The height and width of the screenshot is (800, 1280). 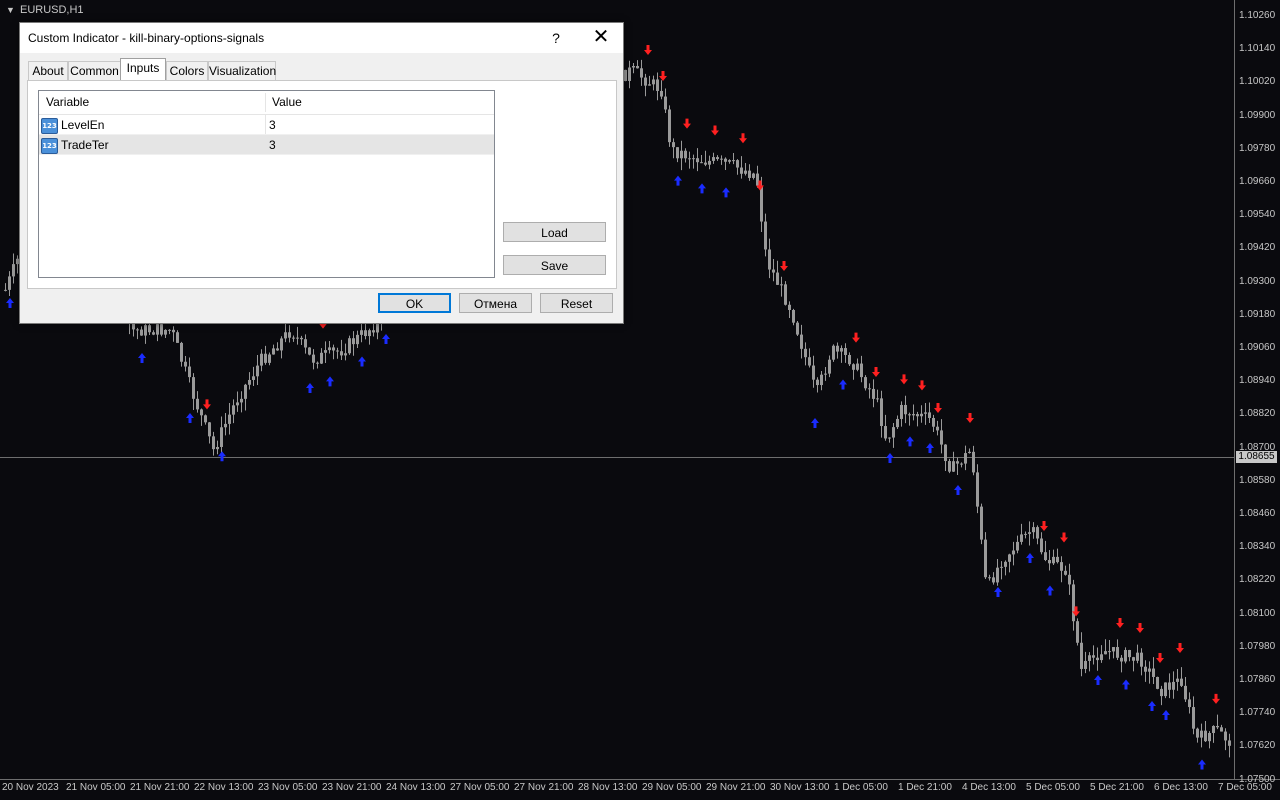 What do you see at coordinates (187, 70) in the screenshot?
I see `tab-colors: Colors` at bounding box center [187, 70].